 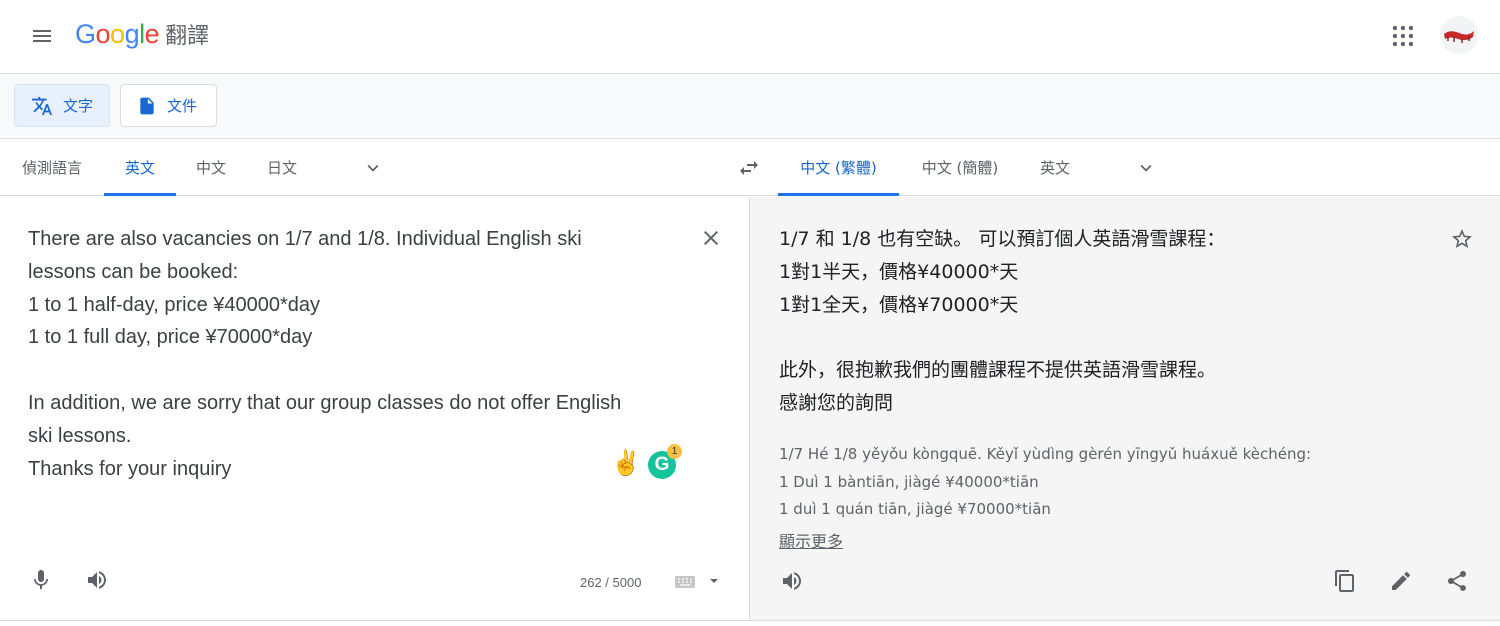 I want to click on source-lang-english: 英文, so click(x=140, y=167).